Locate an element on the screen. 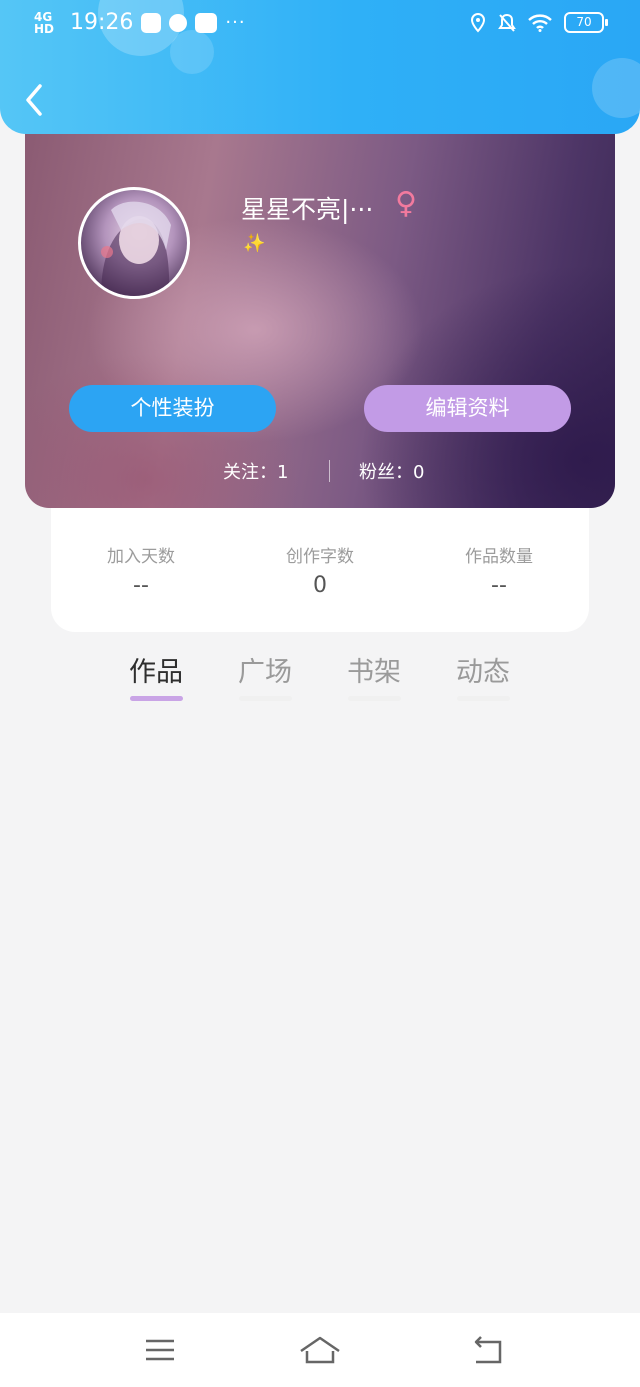 This screenshot has width=640, height=1387. home-icon is located at coordinates (320, 1350).